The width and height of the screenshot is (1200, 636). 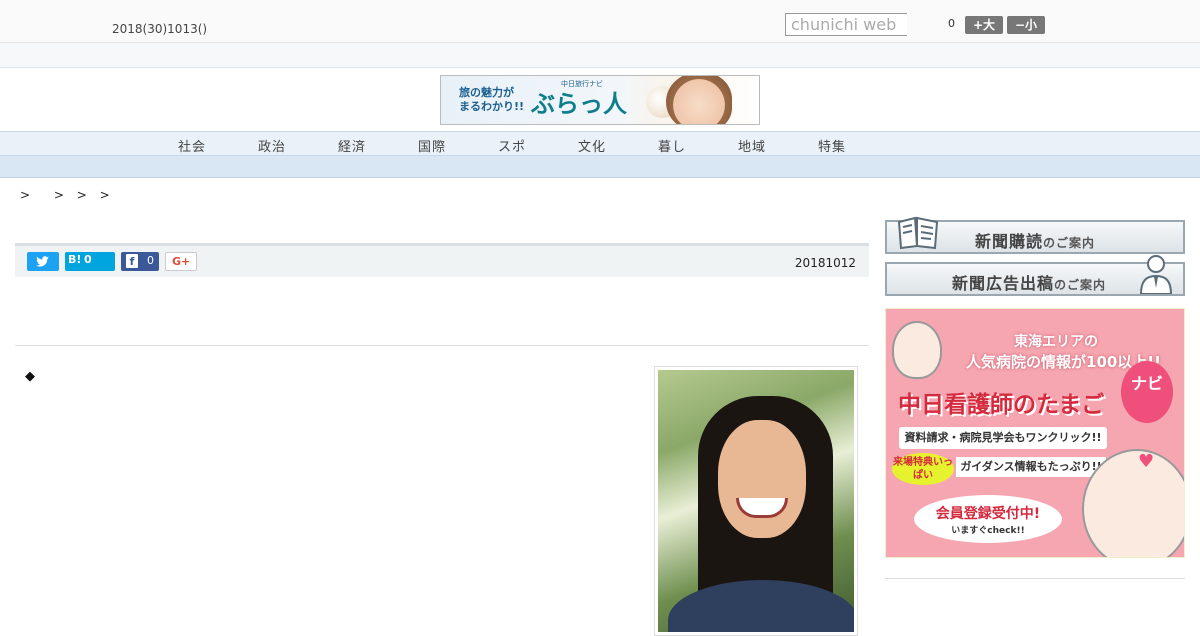 What do you see at coordinates (752, 145) in the screenshot?
I see `nav-item-8: 地域` at bounding box center [752, 145].